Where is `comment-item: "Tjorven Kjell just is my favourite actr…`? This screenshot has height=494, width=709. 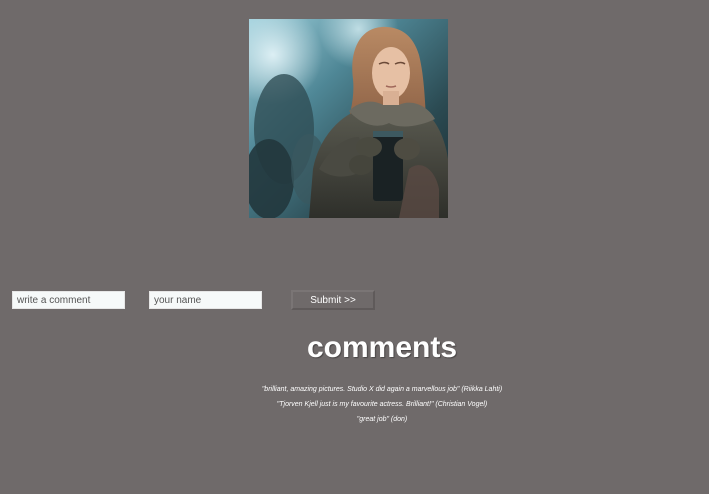
comment-item: "Tjorven Kjell just is my favourite actr… is located at coordinates (382, 404).